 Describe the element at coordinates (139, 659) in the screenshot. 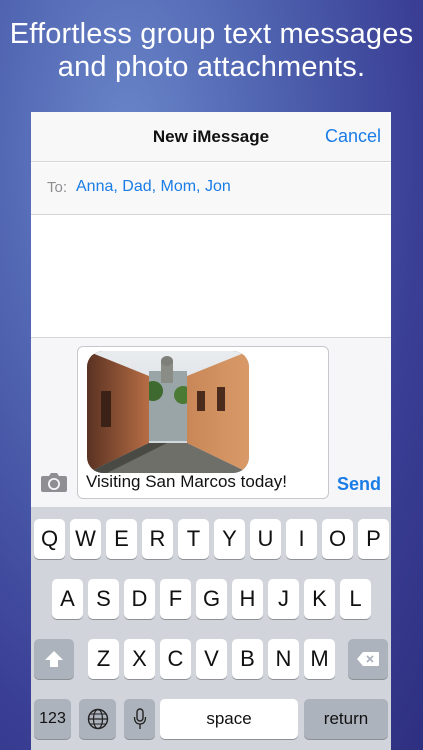

I see `key-x: X` at that location.